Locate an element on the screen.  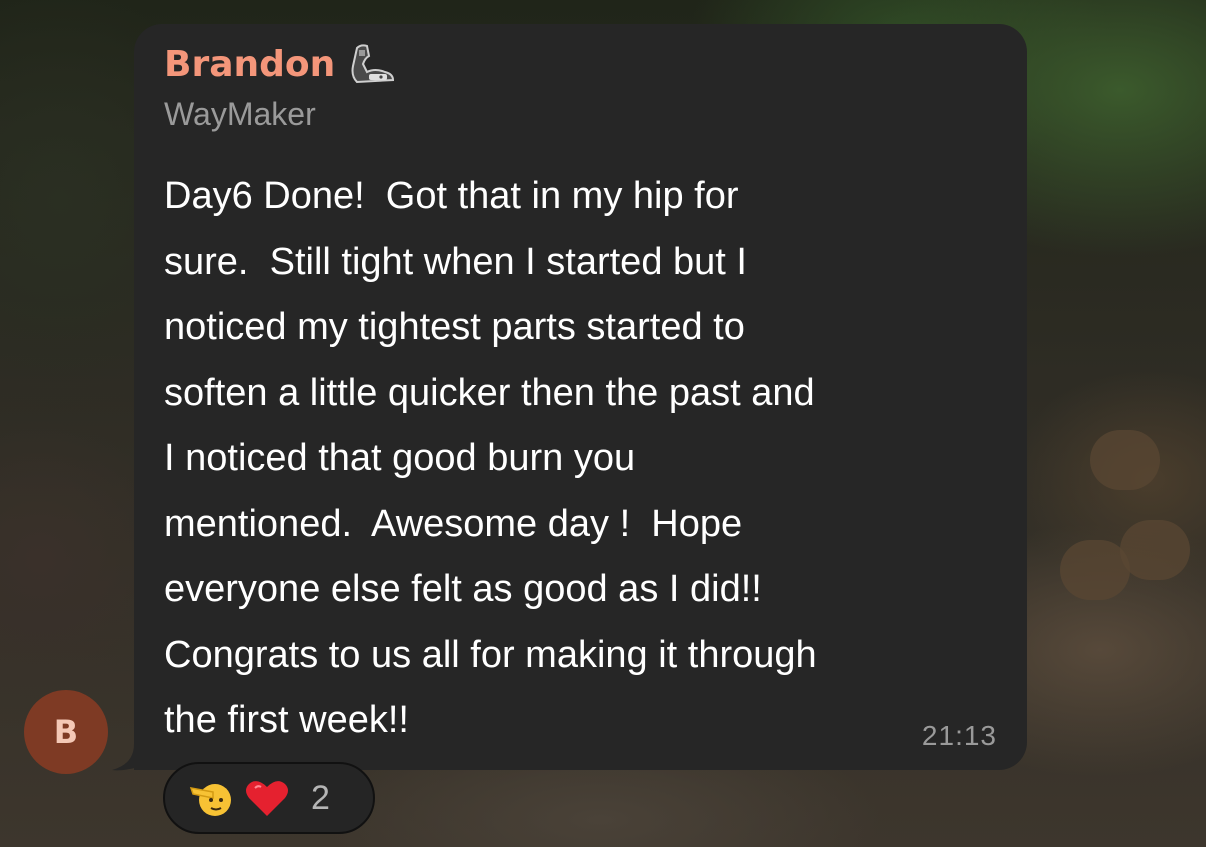
avatar: B is located at coordinates (66, 732).